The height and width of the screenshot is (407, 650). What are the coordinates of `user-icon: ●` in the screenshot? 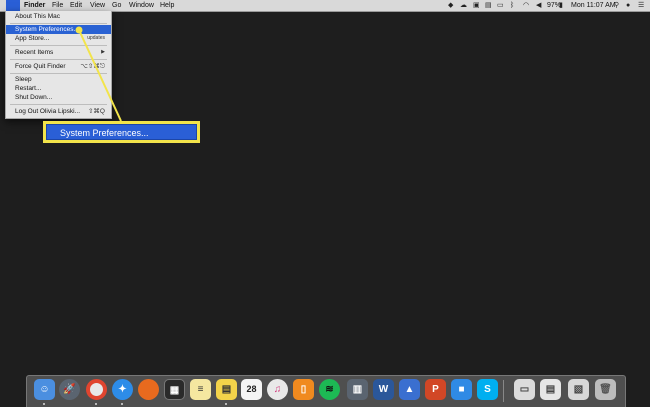 It's located at (628, 5).